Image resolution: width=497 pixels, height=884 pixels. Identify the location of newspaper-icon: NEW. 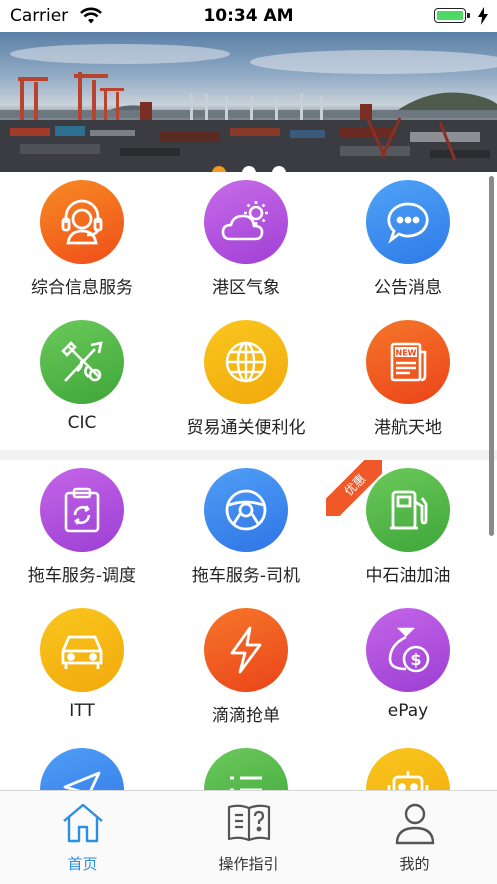
(408, 362).